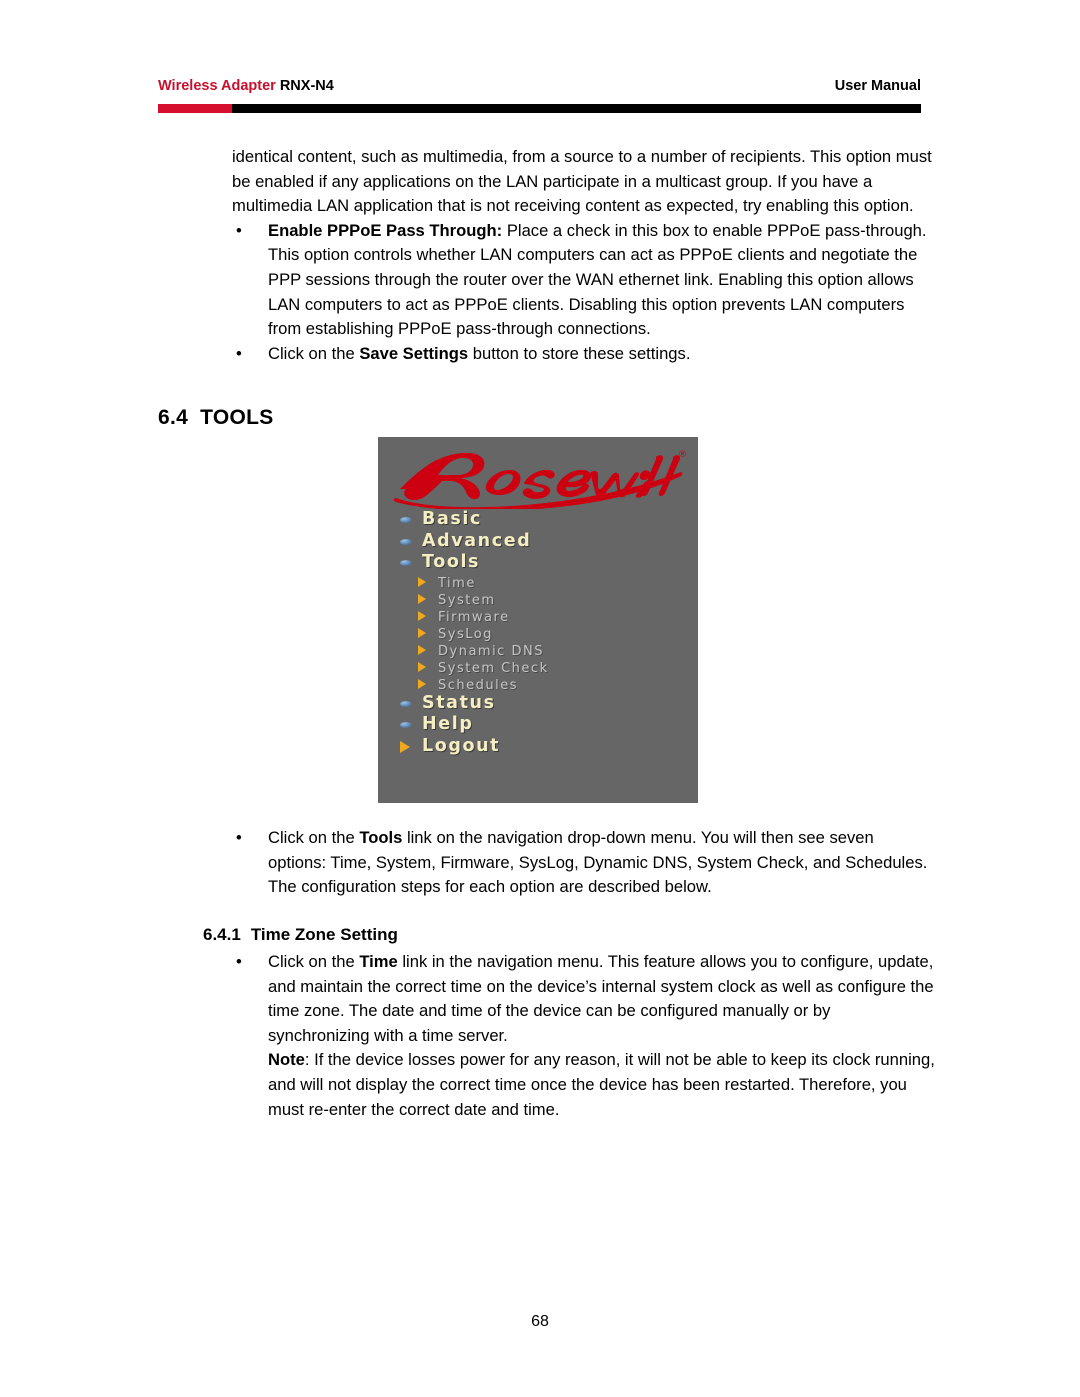 The image size is (1080, 1397). Describe the element at coordinates (538, 684) in the screenshot. I see `nav-subitem-schedules: Schedules` at that location.